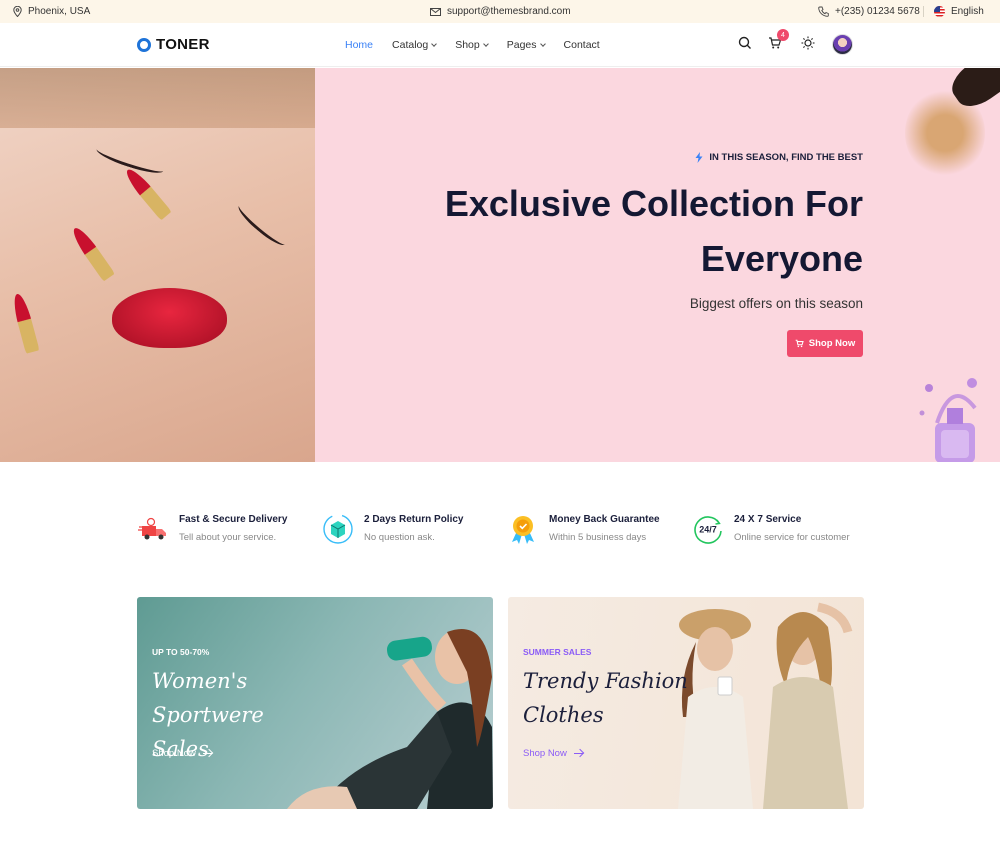  I want to click on cart-icon, so click(799, 343).